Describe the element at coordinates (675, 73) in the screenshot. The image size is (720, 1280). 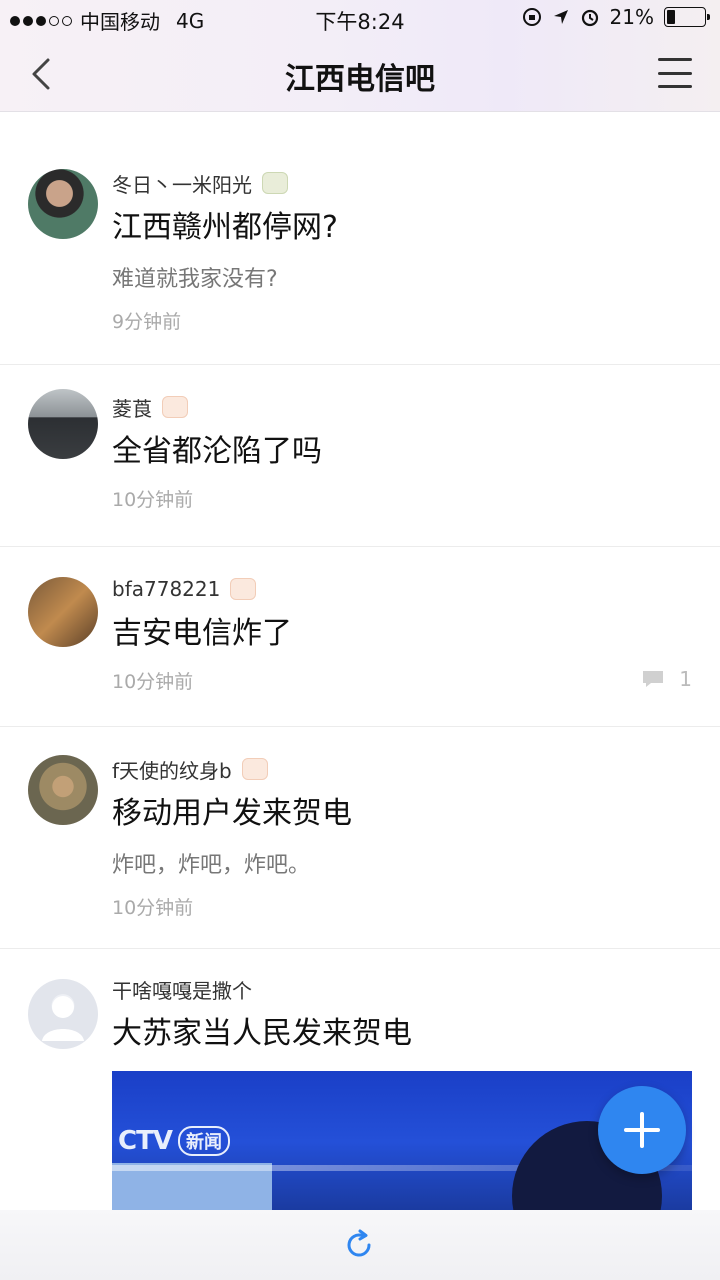
I see `hamburger-menu-icon` at that location.